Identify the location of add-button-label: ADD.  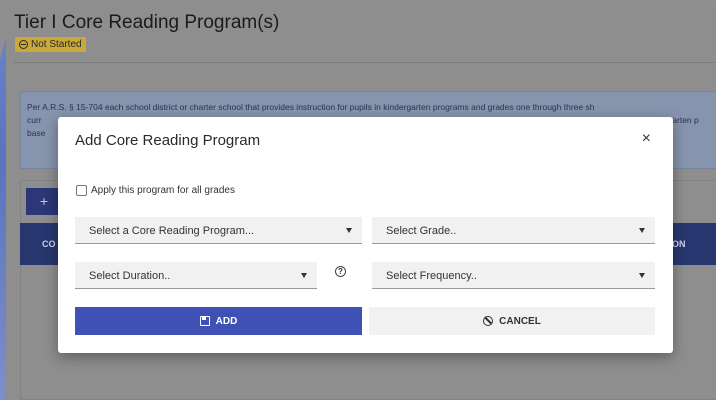
(226, 321).